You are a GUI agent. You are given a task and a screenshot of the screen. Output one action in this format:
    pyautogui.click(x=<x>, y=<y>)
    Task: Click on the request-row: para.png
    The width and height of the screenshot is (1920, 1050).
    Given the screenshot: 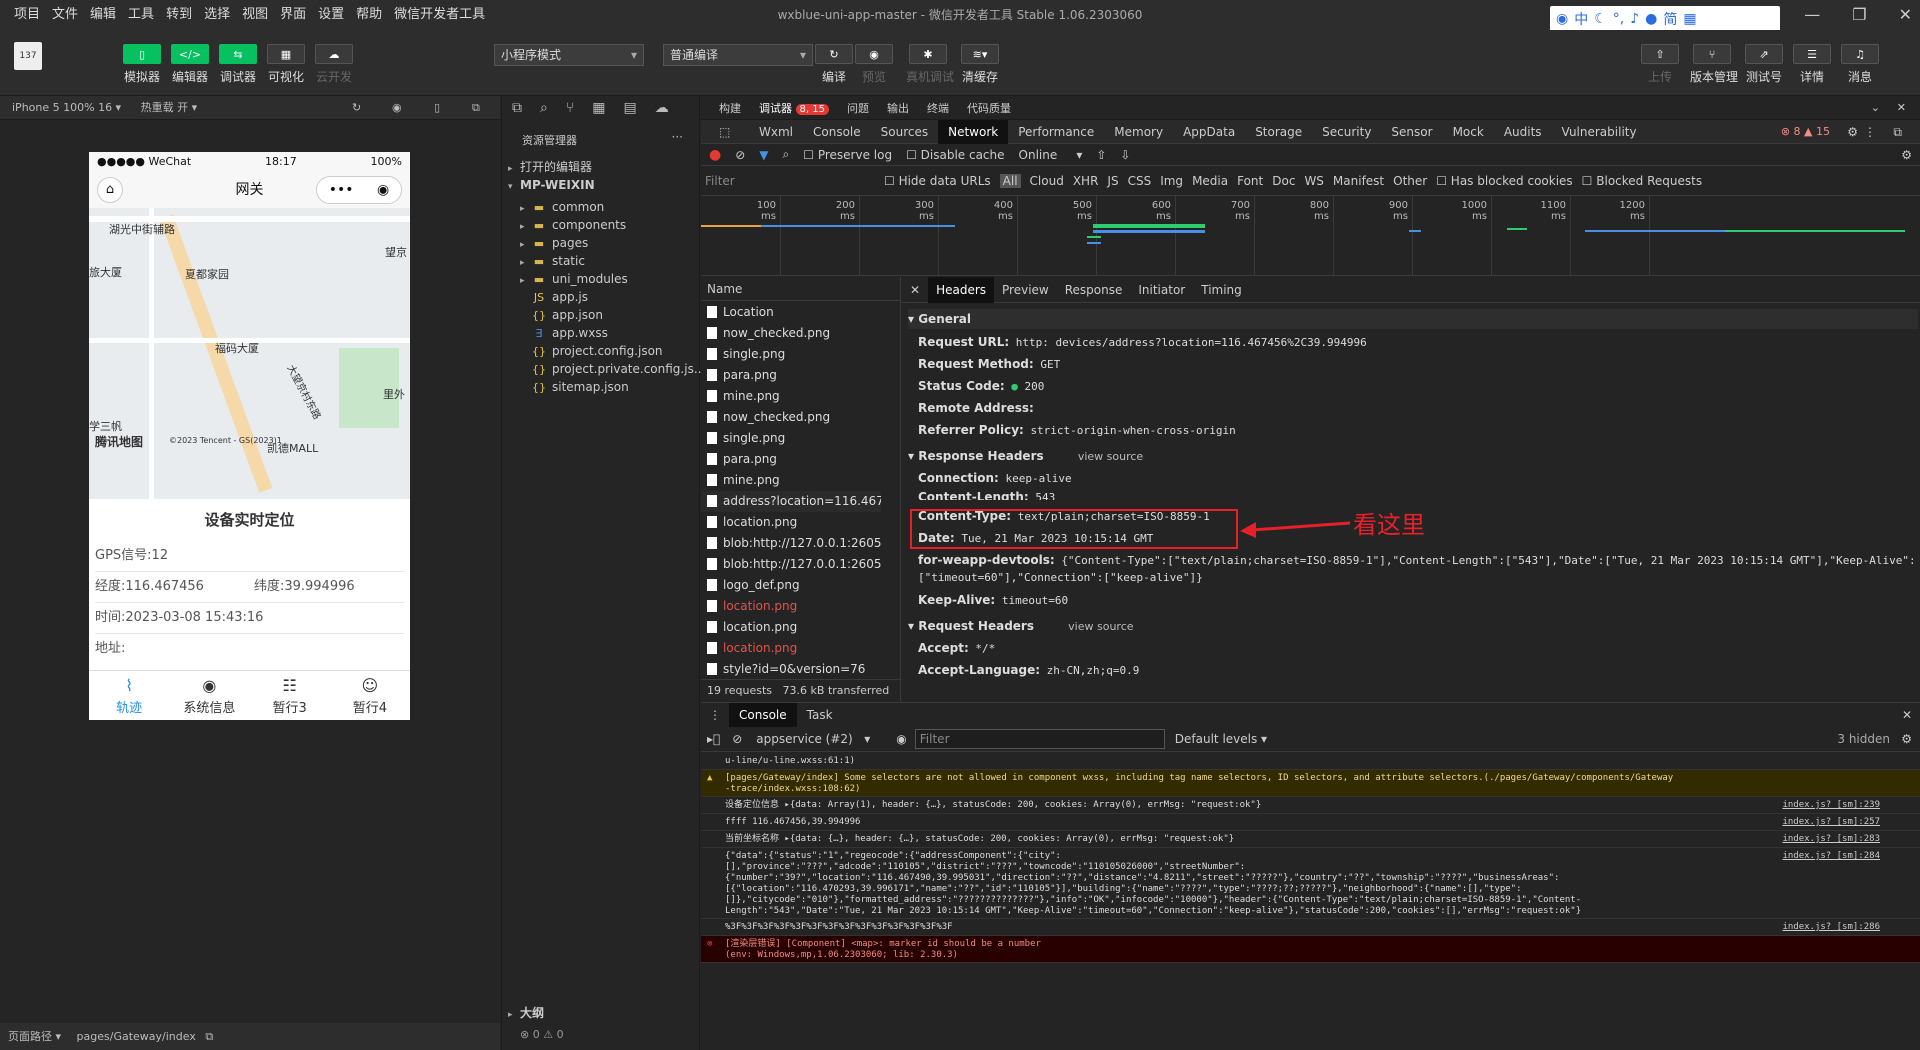 What is the action you would take?
    pyautogui.click(x=791, y=459)
    